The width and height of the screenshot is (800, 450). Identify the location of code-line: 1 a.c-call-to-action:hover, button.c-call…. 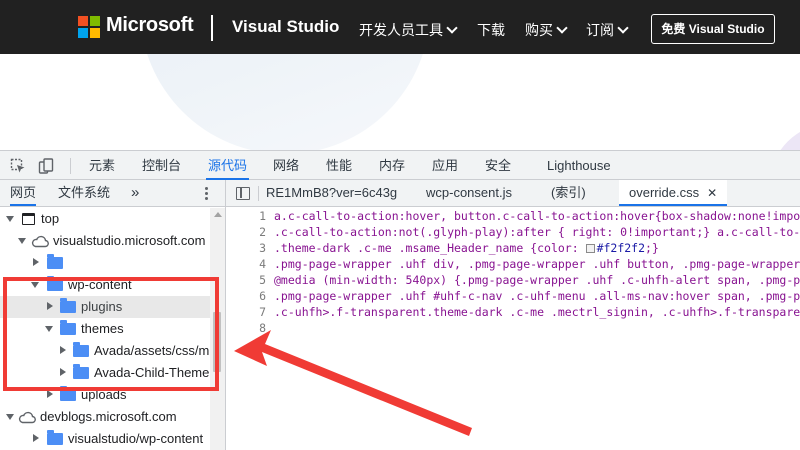
(513, 216).